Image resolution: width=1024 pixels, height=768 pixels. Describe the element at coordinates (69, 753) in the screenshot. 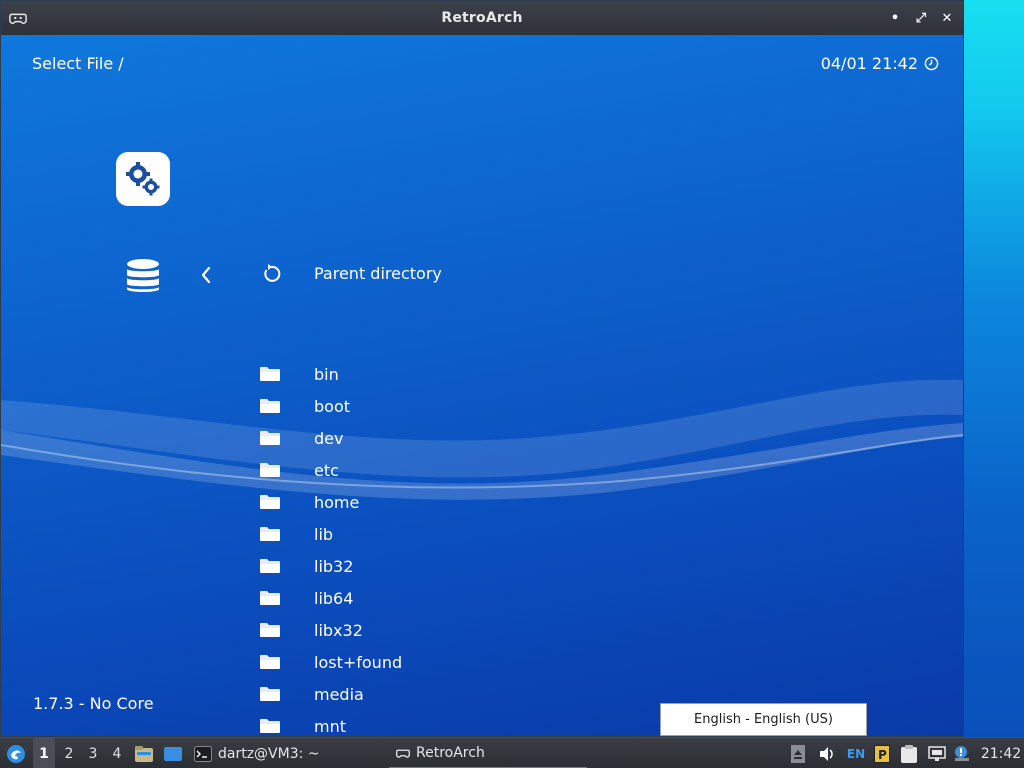

I see `workspace-2: 2` at that location.